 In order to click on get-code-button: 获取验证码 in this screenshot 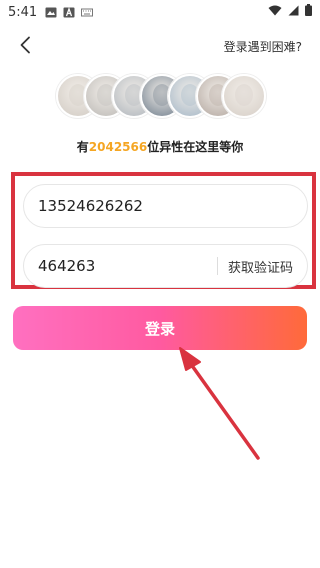, I will do `click(267, 266)`.